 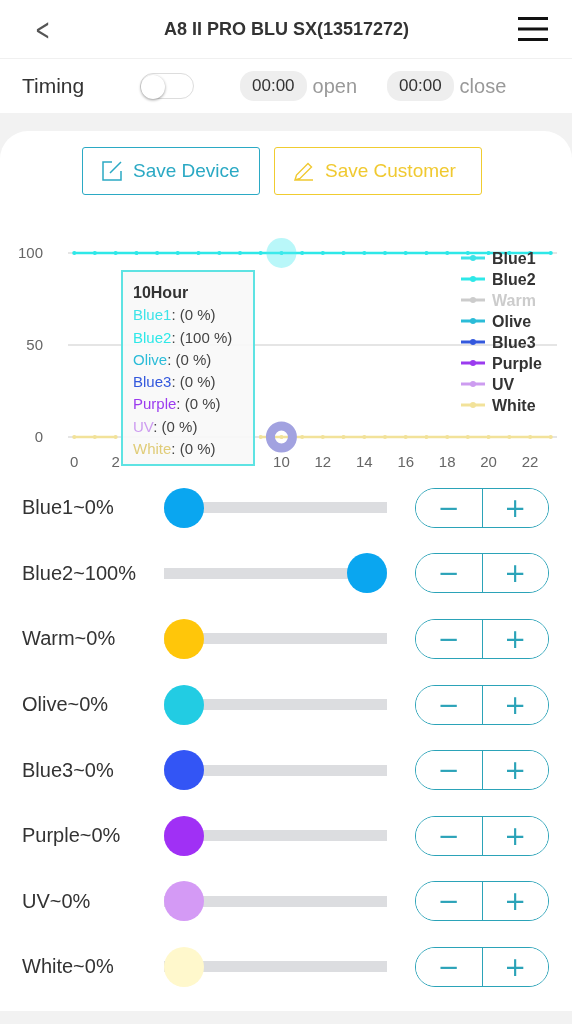 I want to click on legend-label: Blue1, so click(x=514, y=258).